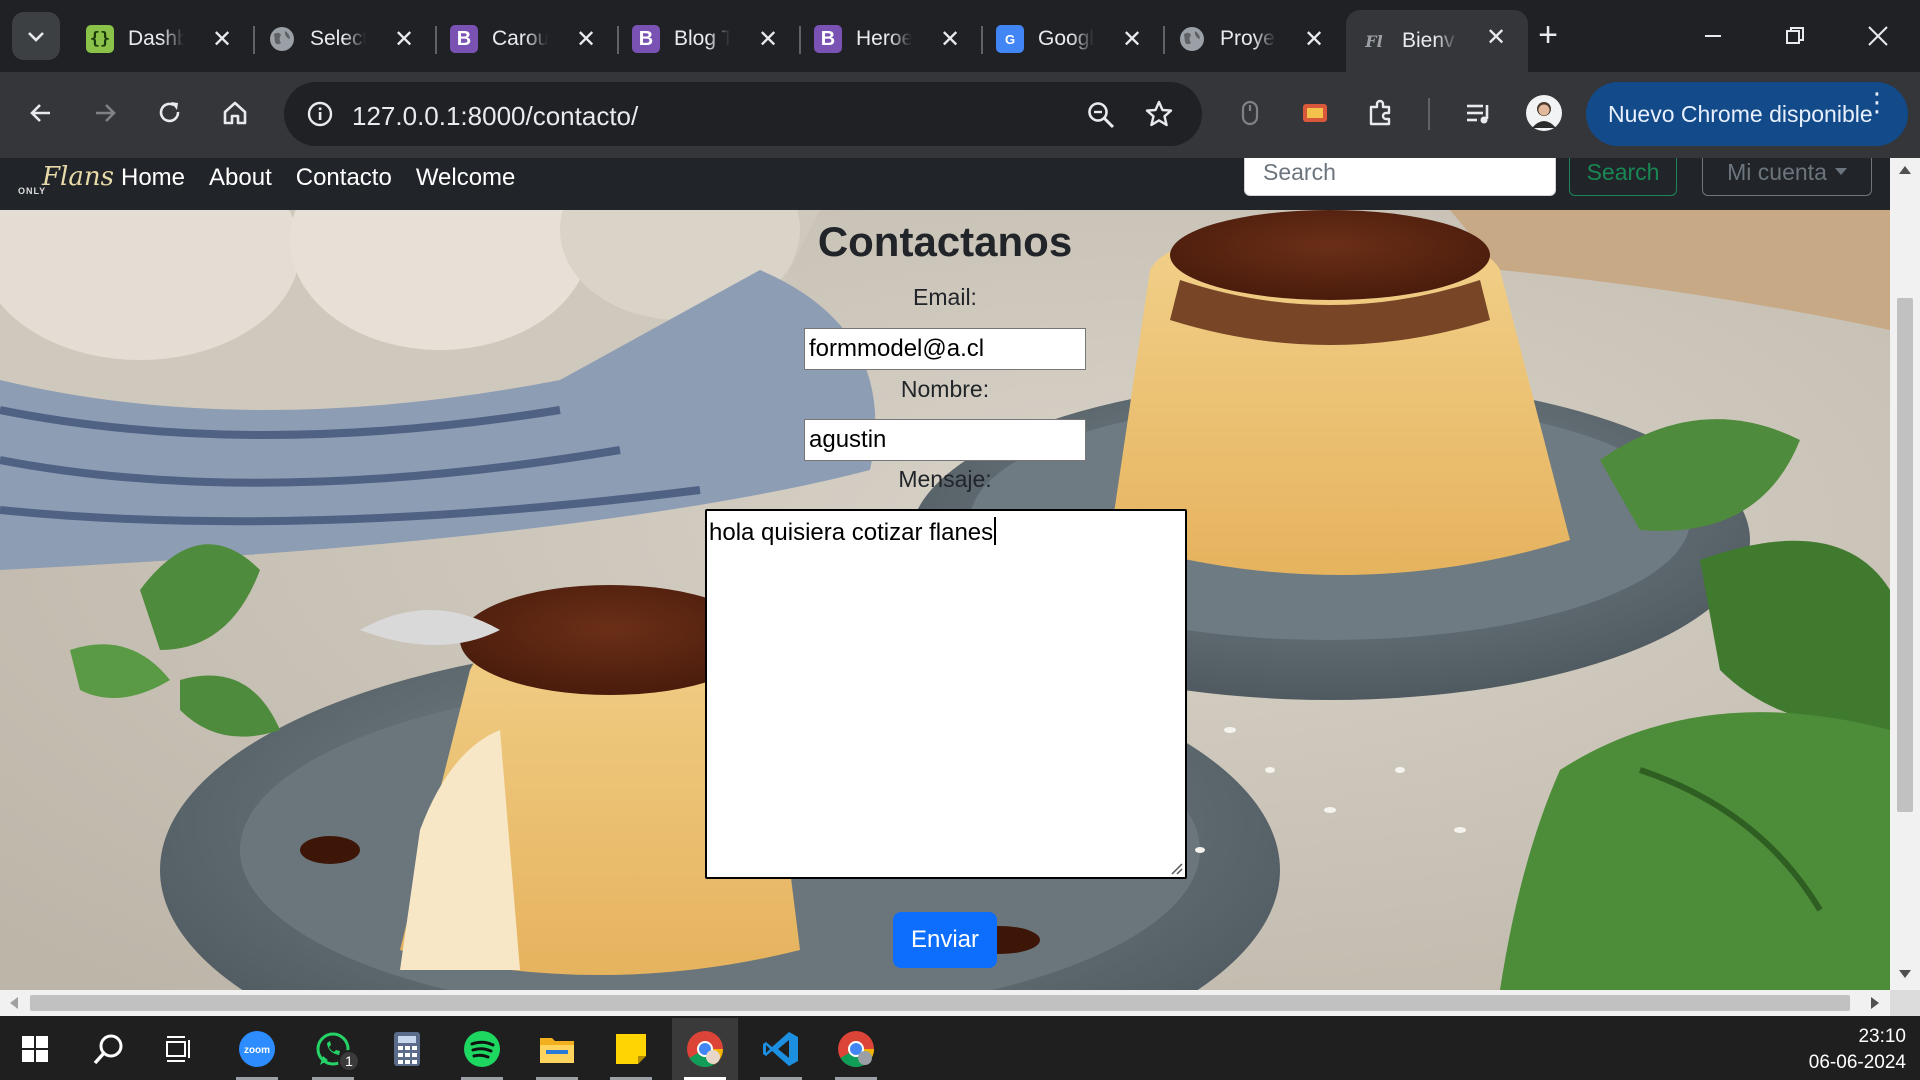 The height and width of the screenshot is (1080, 1920). Describe the element at coordinates (333, 1049) in the screenshot. I see `taskbar-whatsapp: 1` at that location.